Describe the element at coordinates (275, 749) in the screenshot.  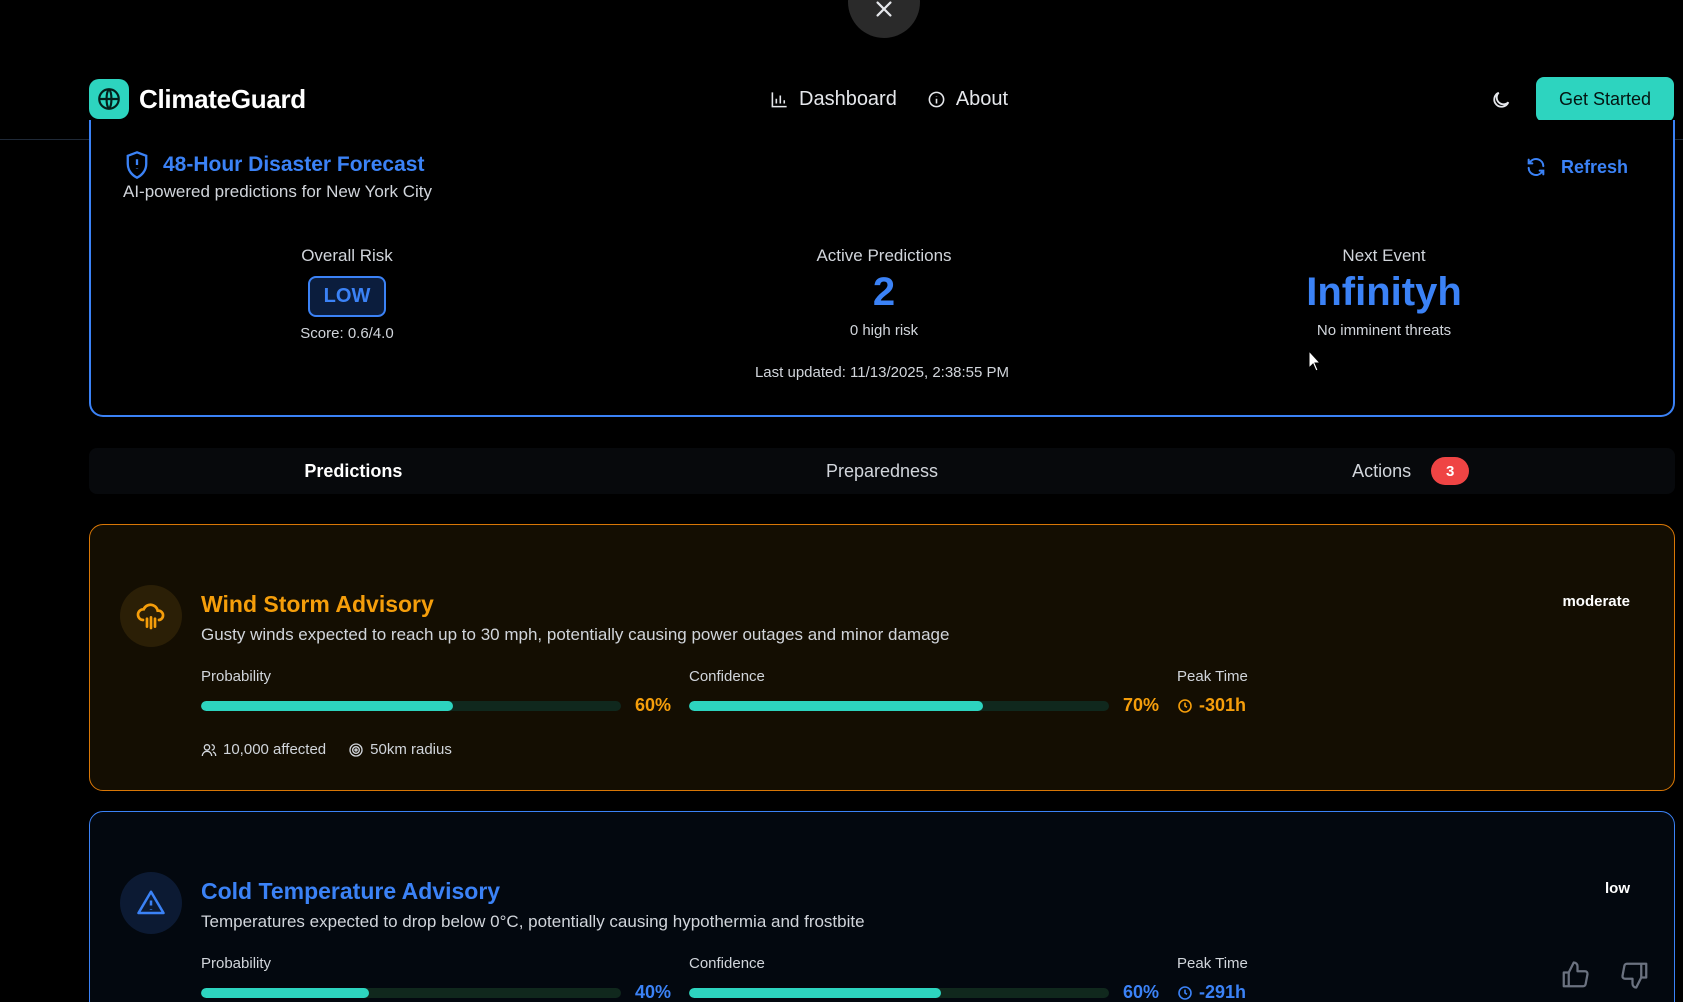
I see `affected-text: 10,000 affected` at that location.